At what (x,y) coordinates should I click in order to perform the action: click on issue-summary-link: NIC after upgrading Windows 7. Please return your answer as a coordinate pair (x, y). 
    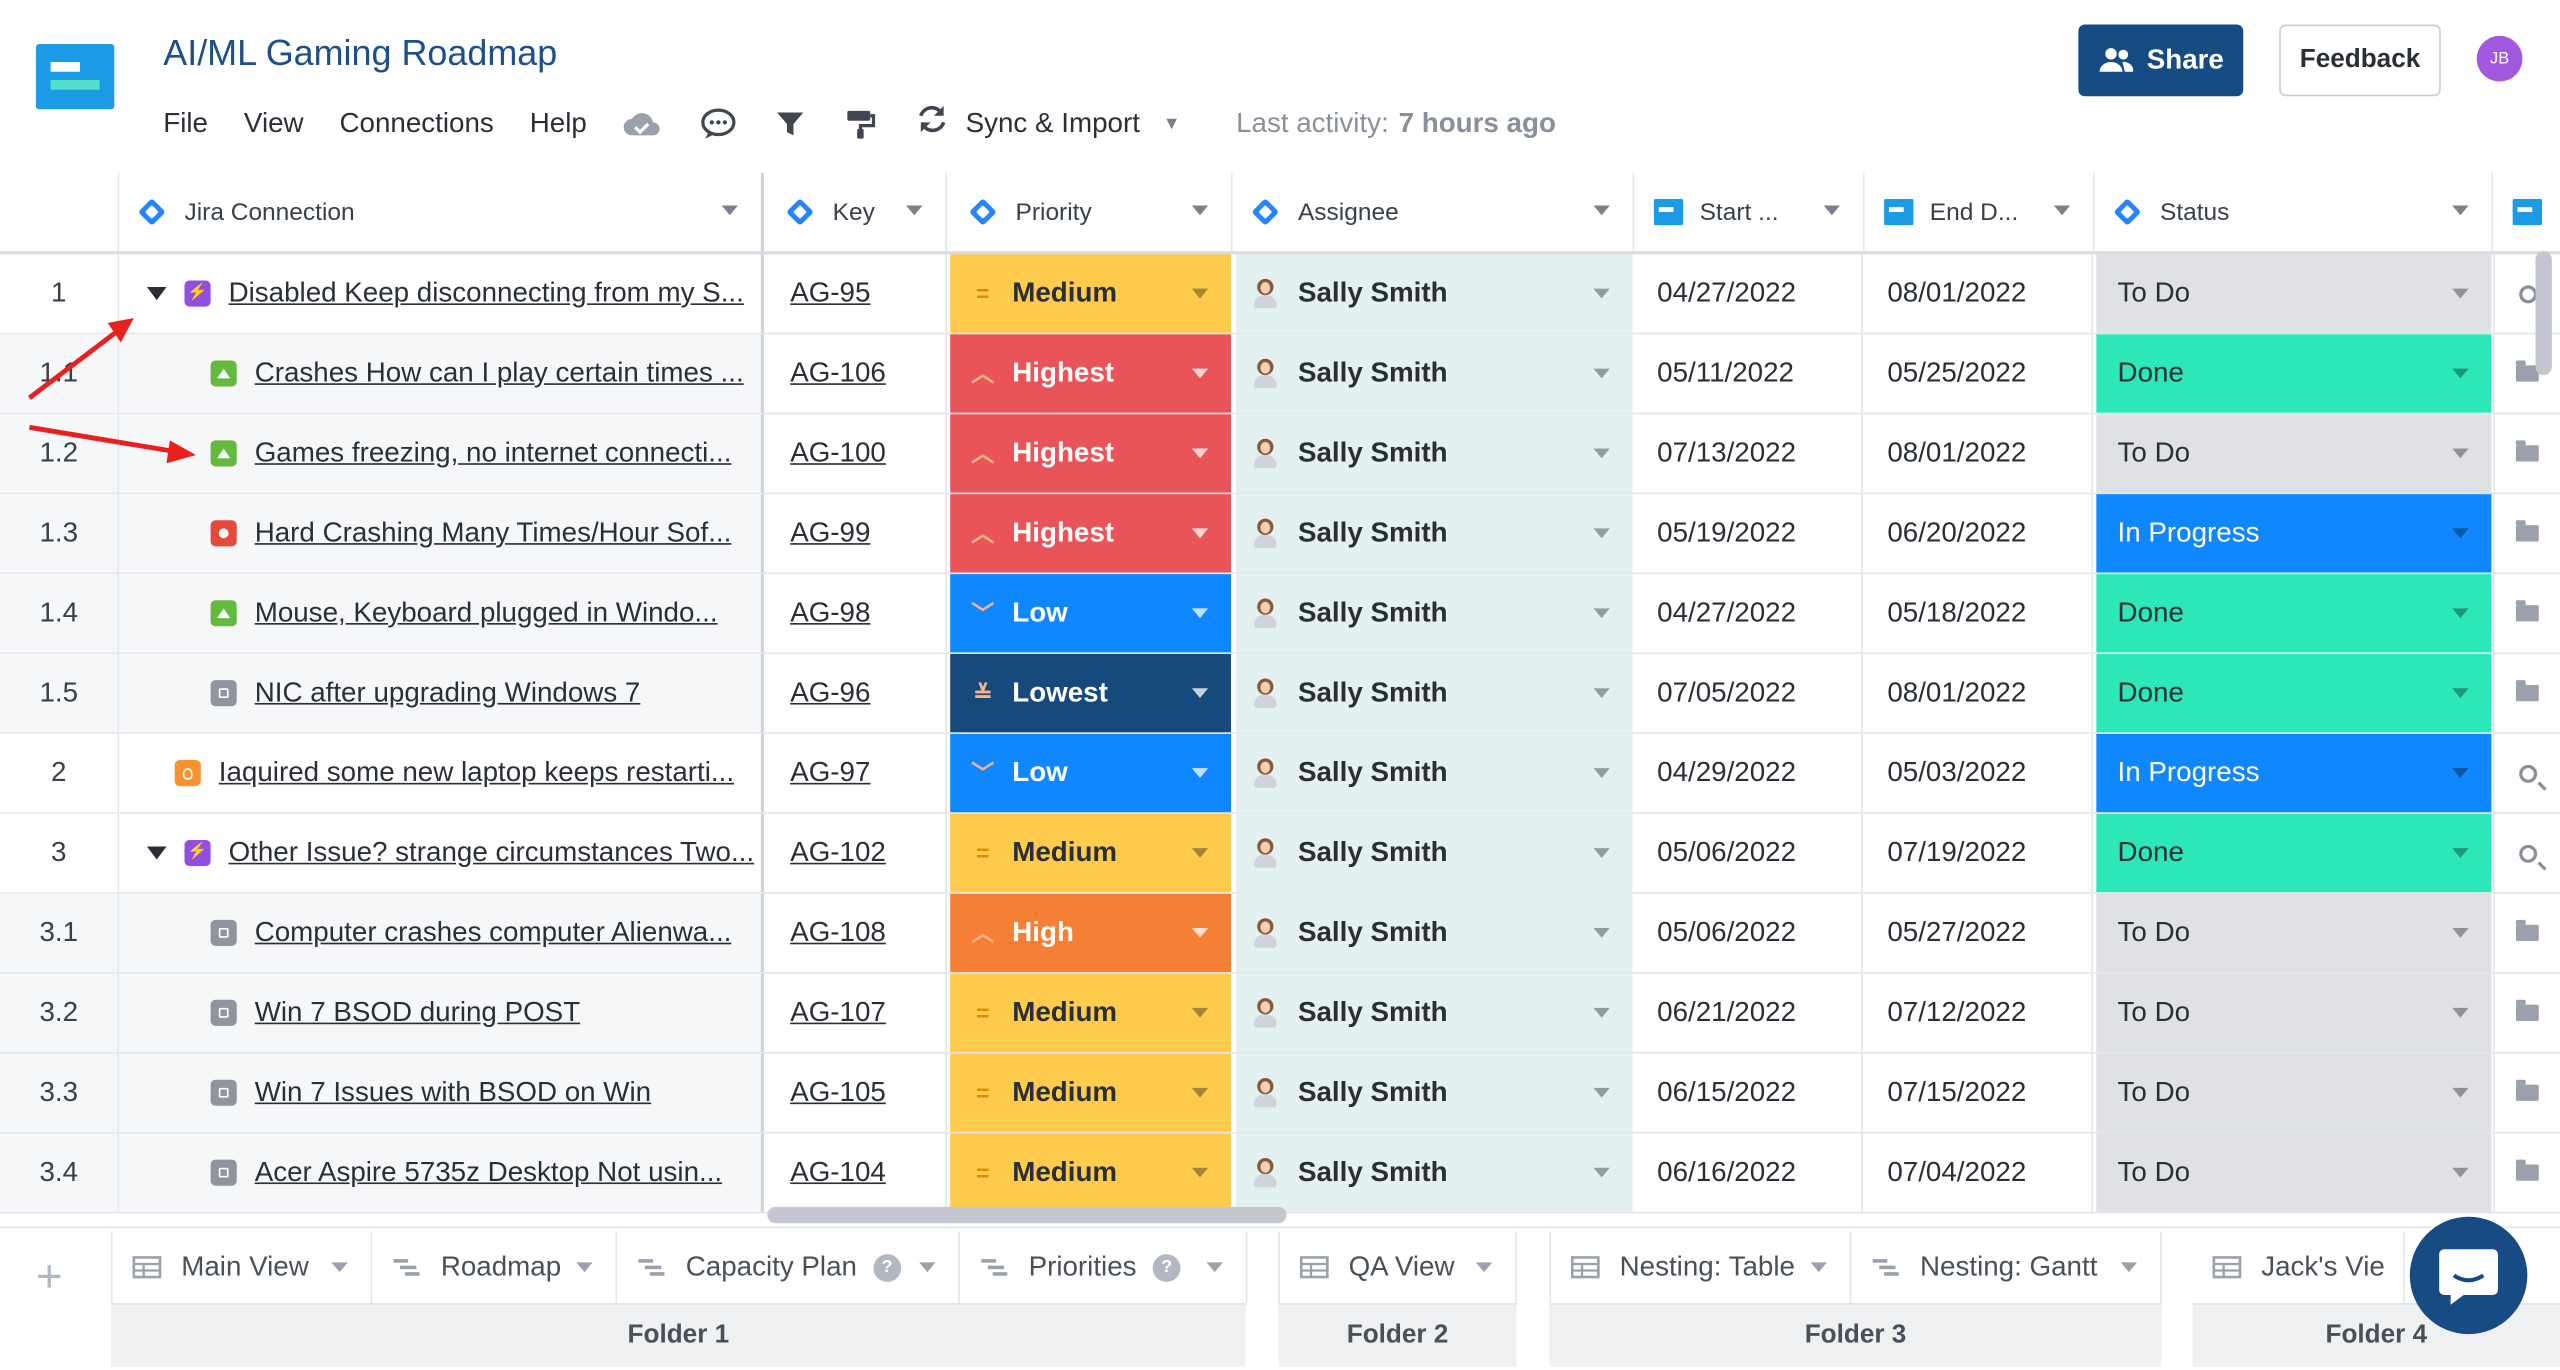
    Looking at the image, I should click on (448, 693).